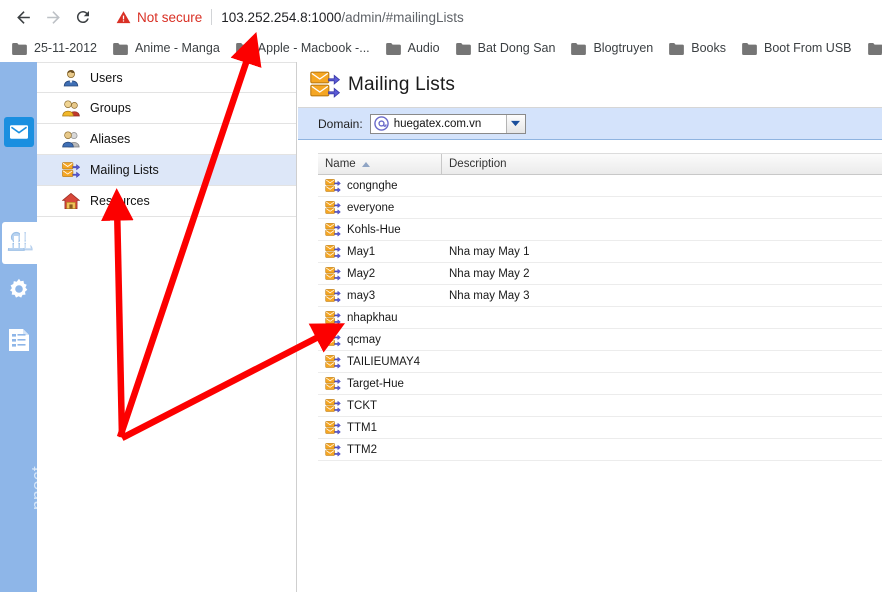 The width and height of the screenshot is (882, 592). I want to click on bookmark-label: Bat Dong San, so click(516, 48).